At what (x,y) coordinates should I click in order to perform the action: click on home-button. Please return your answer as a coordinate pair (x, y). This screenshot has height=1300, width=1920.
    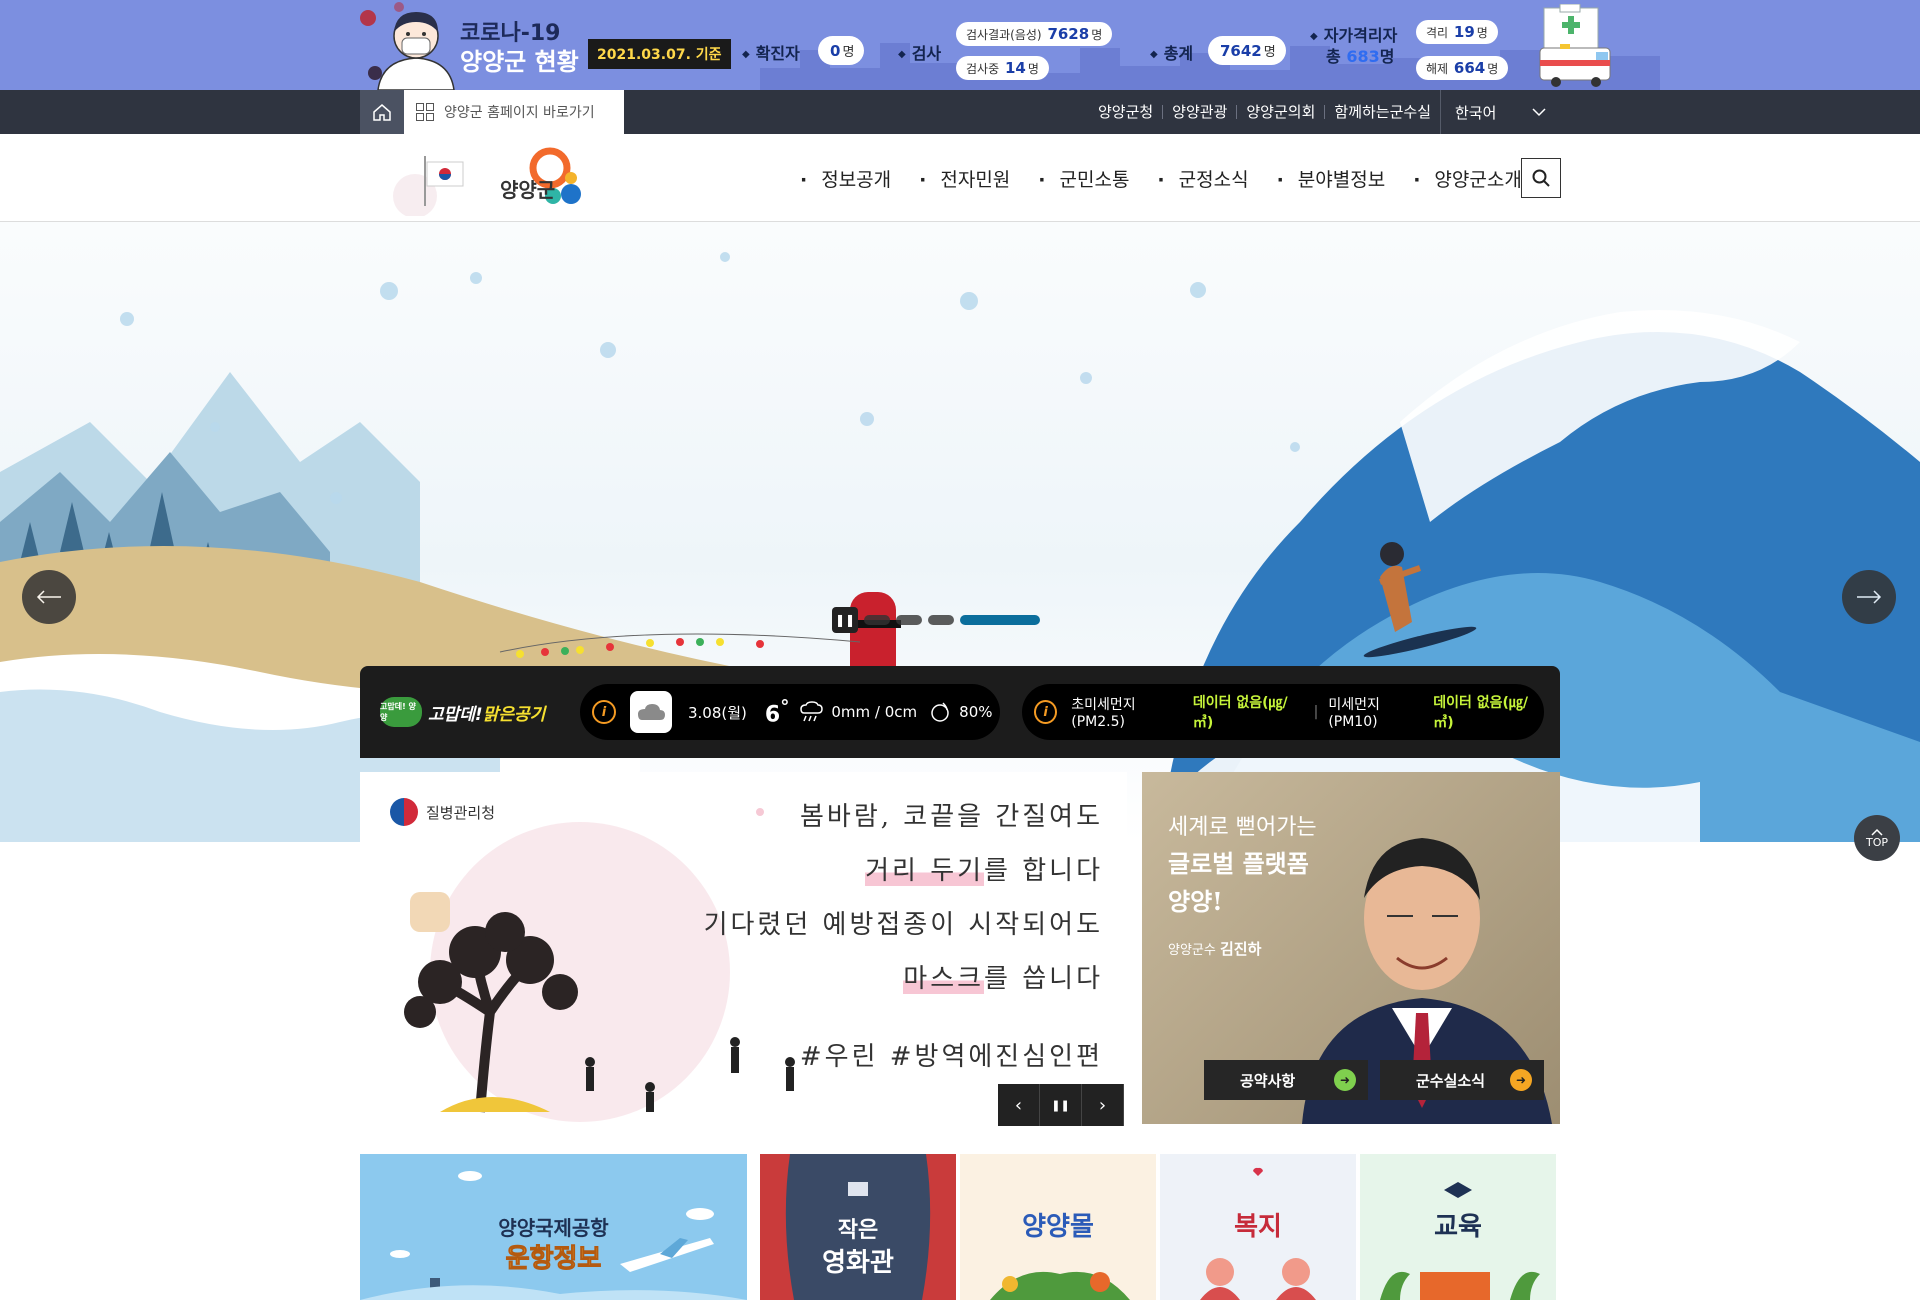
    Looking at the image, I should click on (382, 112).